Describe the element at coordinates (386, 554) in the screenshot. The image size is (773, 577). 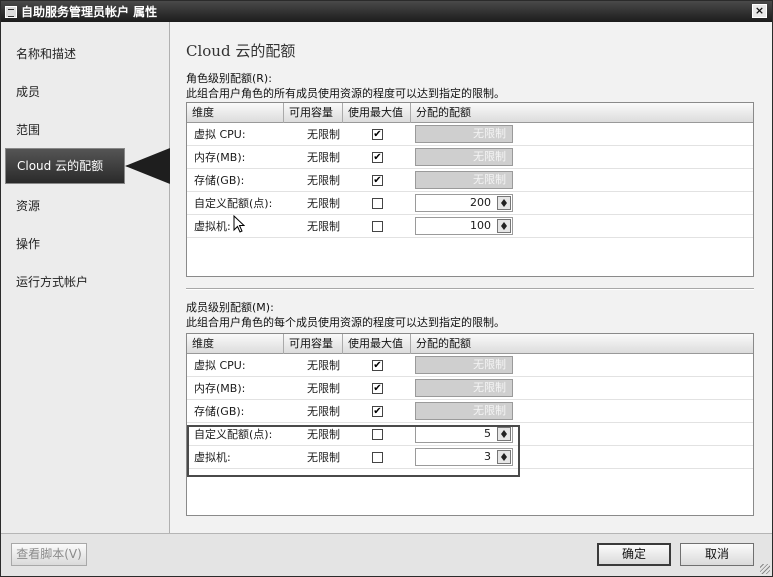
I see `dialog-footer: 查看脚本(V) 确定 取消` at that location.